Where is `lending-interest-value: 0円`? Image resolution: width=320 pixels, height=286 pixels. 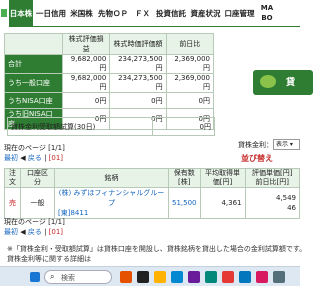
lending-interest-value: 0円 is located at coordinates (183, 126).